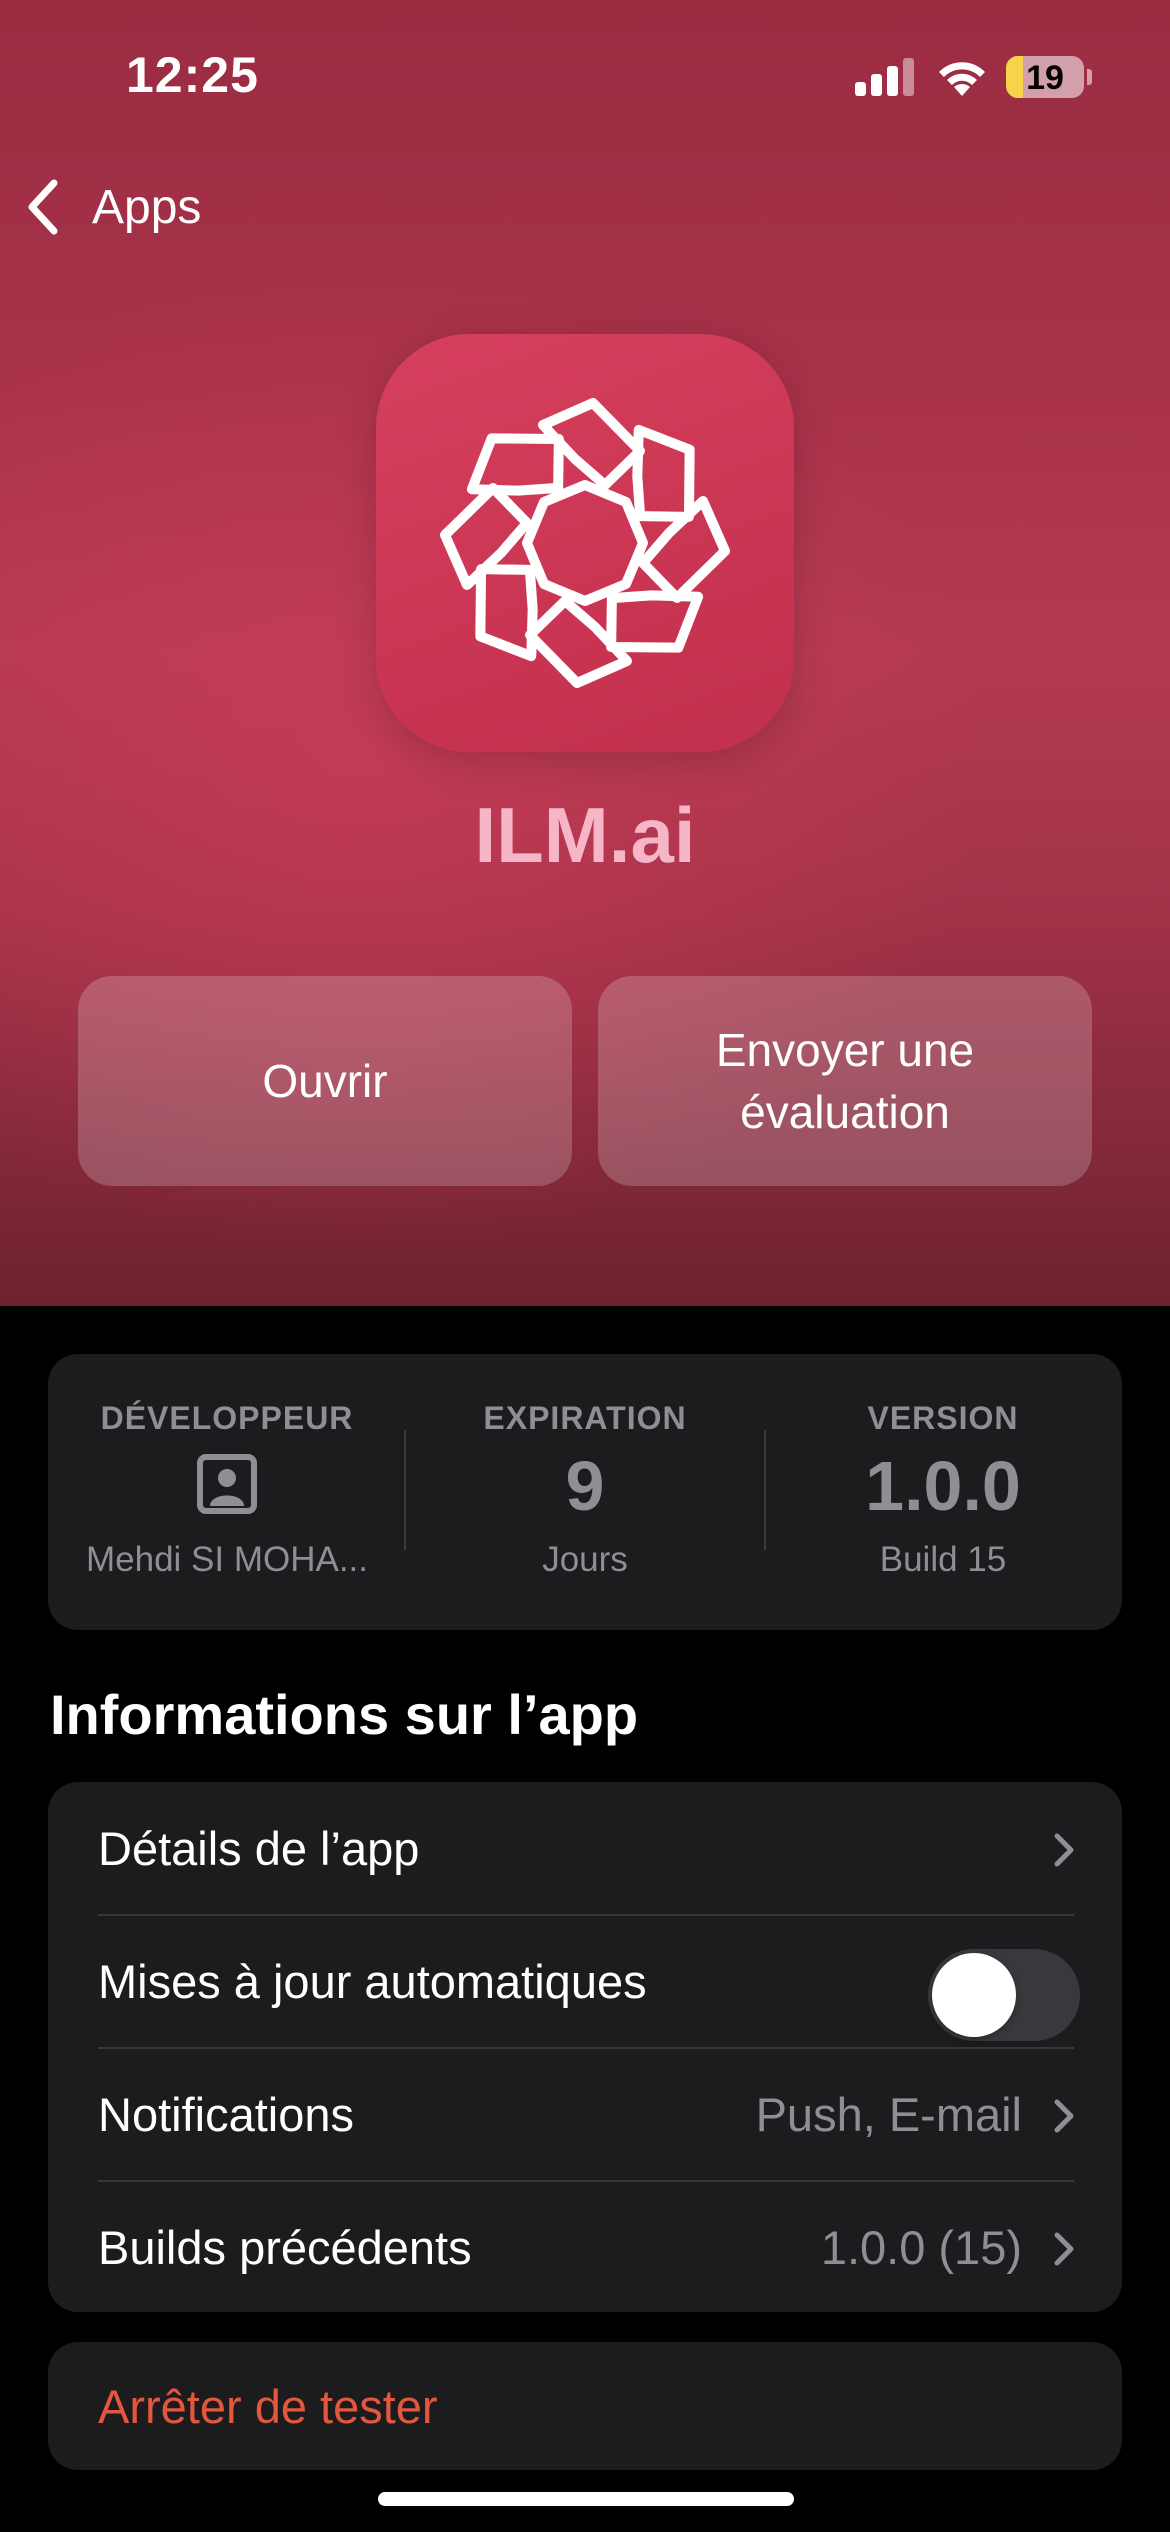 This screenshot has width=1170, height=2532. Describe the element at coordinates (585, 835) in the screenshot. I see `app-name: ILM.ai` at that location.